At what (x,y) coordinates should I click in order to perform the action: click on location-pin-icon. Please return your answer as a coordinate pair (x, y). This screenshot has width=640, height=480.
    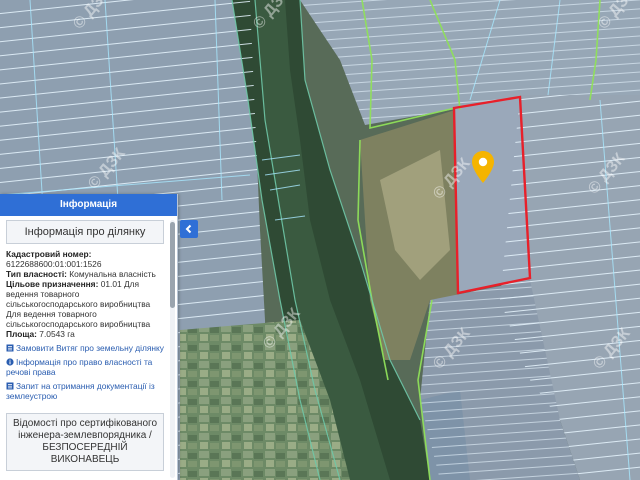
    Looking at the image, I should click on (483, 167).